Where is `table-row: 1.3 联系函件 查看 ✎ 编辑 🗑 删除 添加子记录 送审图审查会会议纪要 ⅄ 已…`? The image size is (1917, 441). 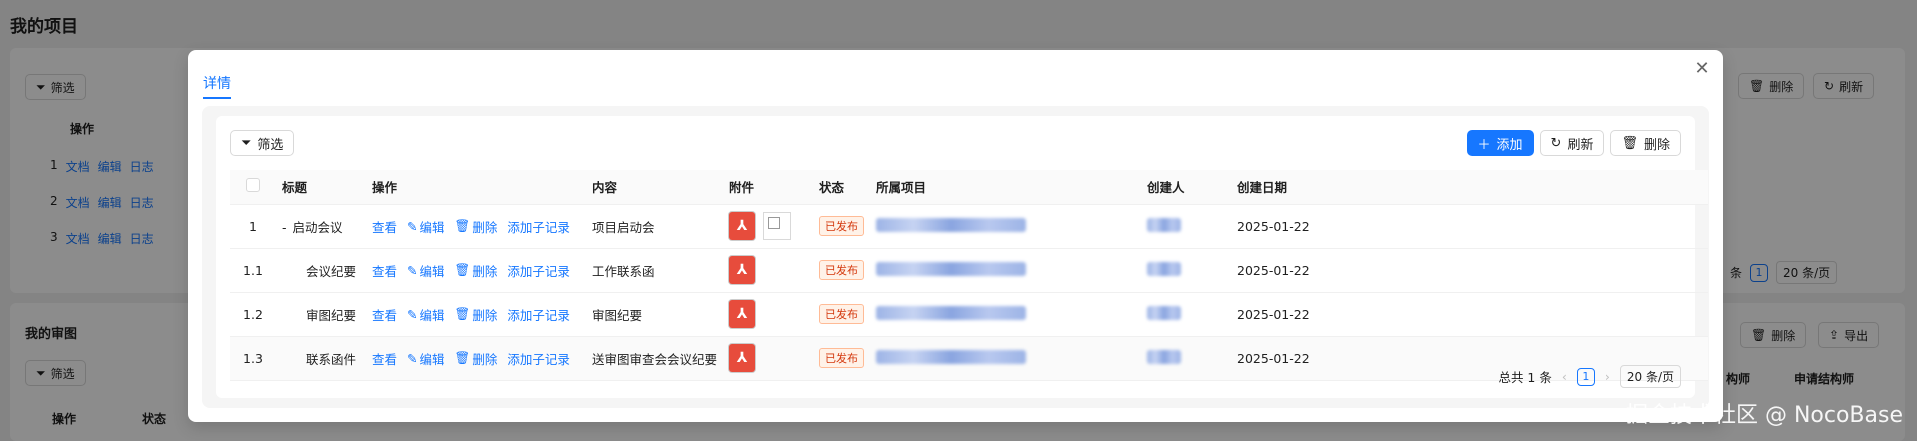 table-row: 1.3 联系函件 查看 ✎ 编辑 🗑 删除 添加子记录 送审图审查会会议纪要 ⅄ 已… is located at coordinates (969, 358).